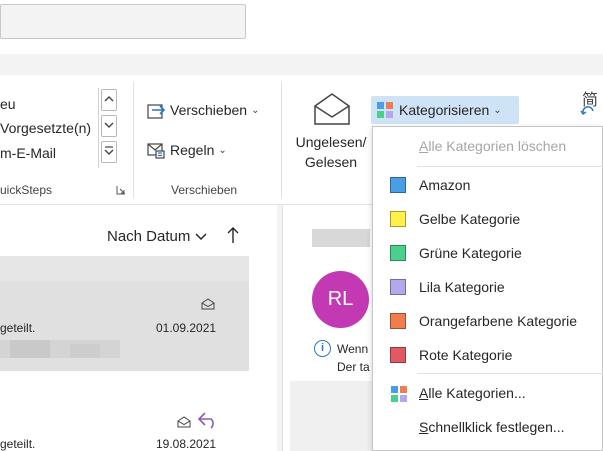 The width and height of the screenshot is (603, 451). Describe the element at coordinates (109, 100) in the screenshot. I see `scroll-up-icon` at that location.